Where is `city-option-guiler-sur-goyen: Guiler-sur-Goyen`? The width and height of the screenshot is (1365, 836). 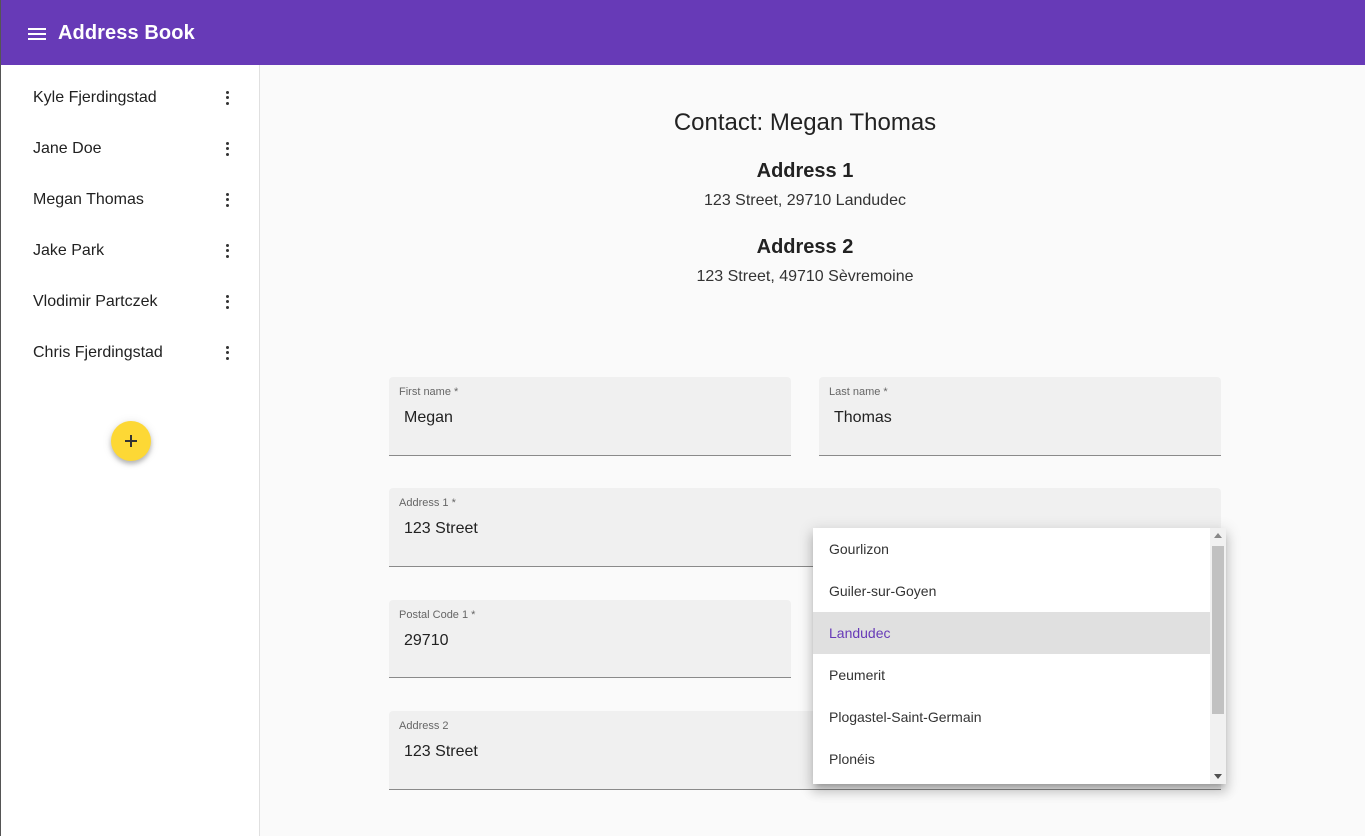 city-option-guiler-sur-goyen: Guiler-sur-Goyen is located at coordinates (1011, 591).